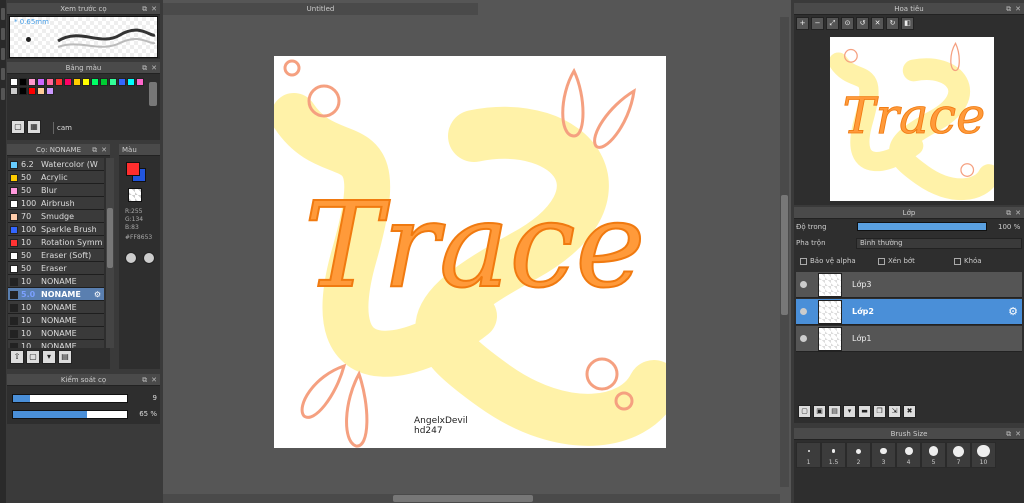  What do you see at coordinates (320, 9) in the screenshot?
I see `tab-untitled: Untitled` at bounding box center [320, 9].